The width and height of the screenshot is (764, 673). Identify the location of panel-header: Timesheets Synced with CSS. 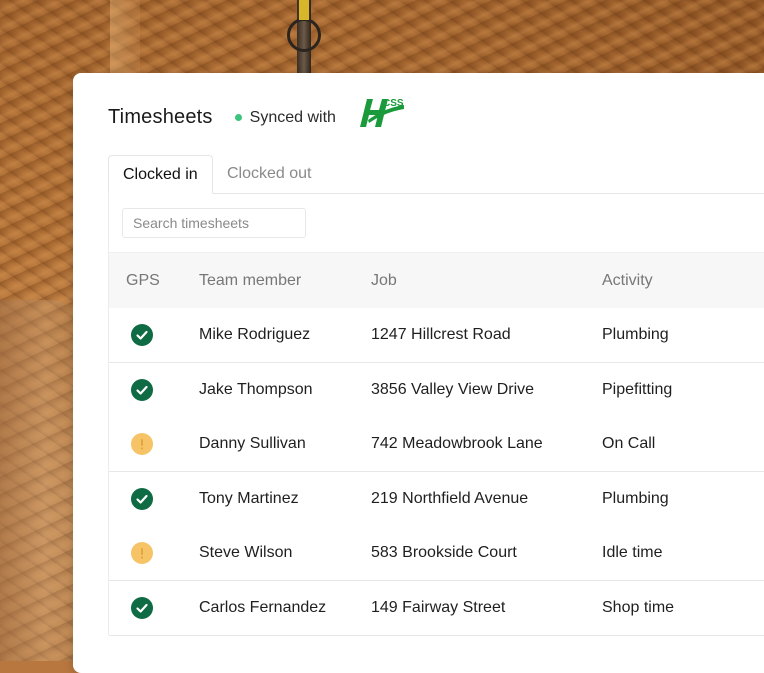
(257, 116).